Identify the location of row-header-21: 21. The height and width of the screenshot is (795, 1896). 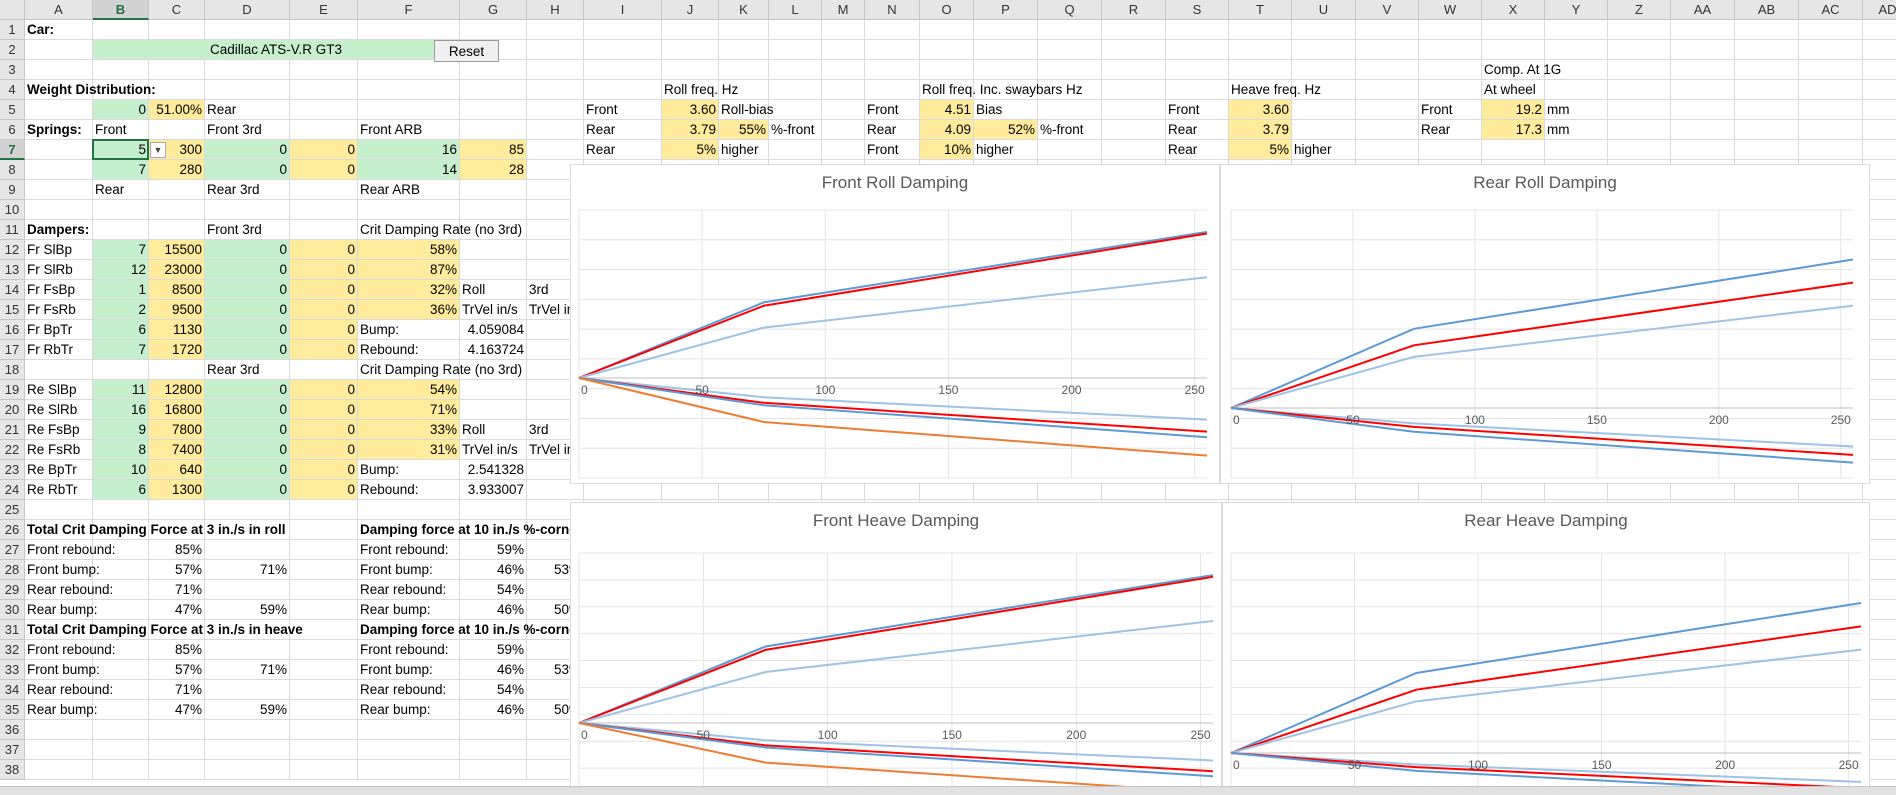
(12, 430).